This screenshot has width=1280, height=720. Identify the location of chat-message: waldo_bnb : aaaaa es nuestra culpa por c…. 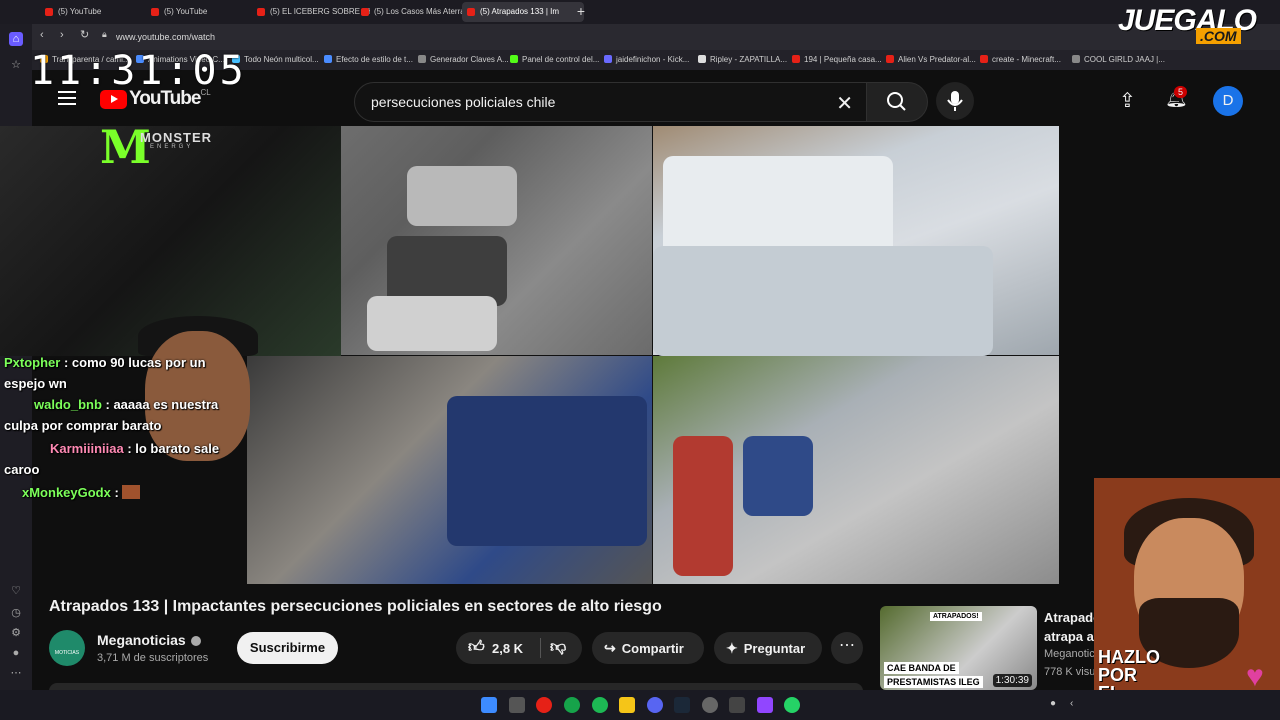
(111, 415).